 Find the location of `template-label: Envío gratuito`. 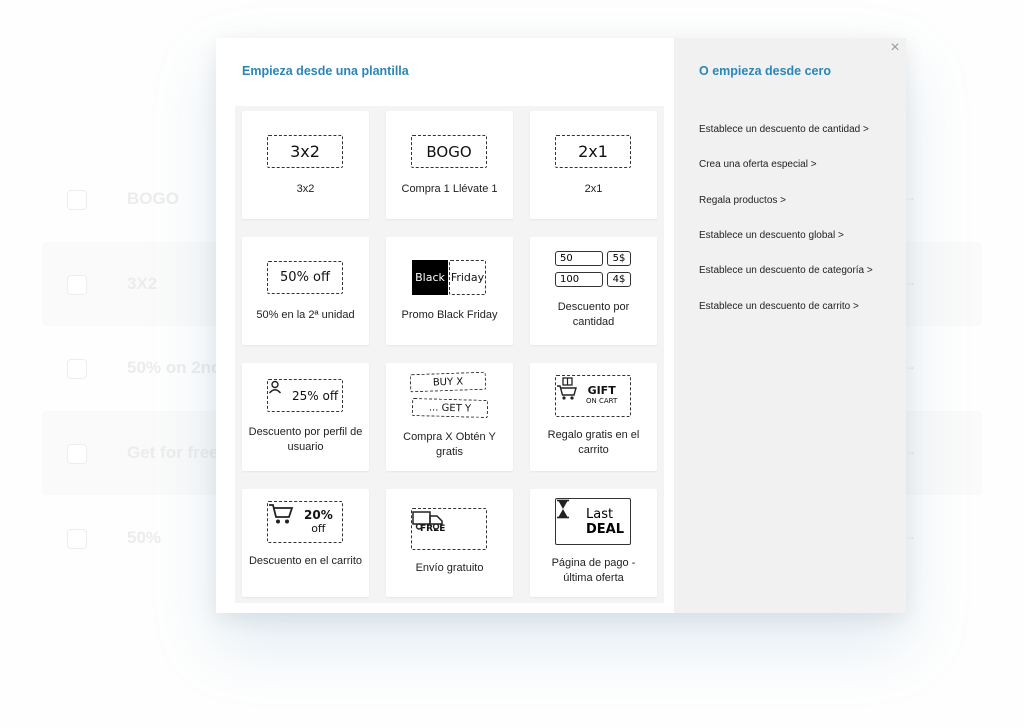

template-label: Envío gratuito is located at coordinates (449, 568).